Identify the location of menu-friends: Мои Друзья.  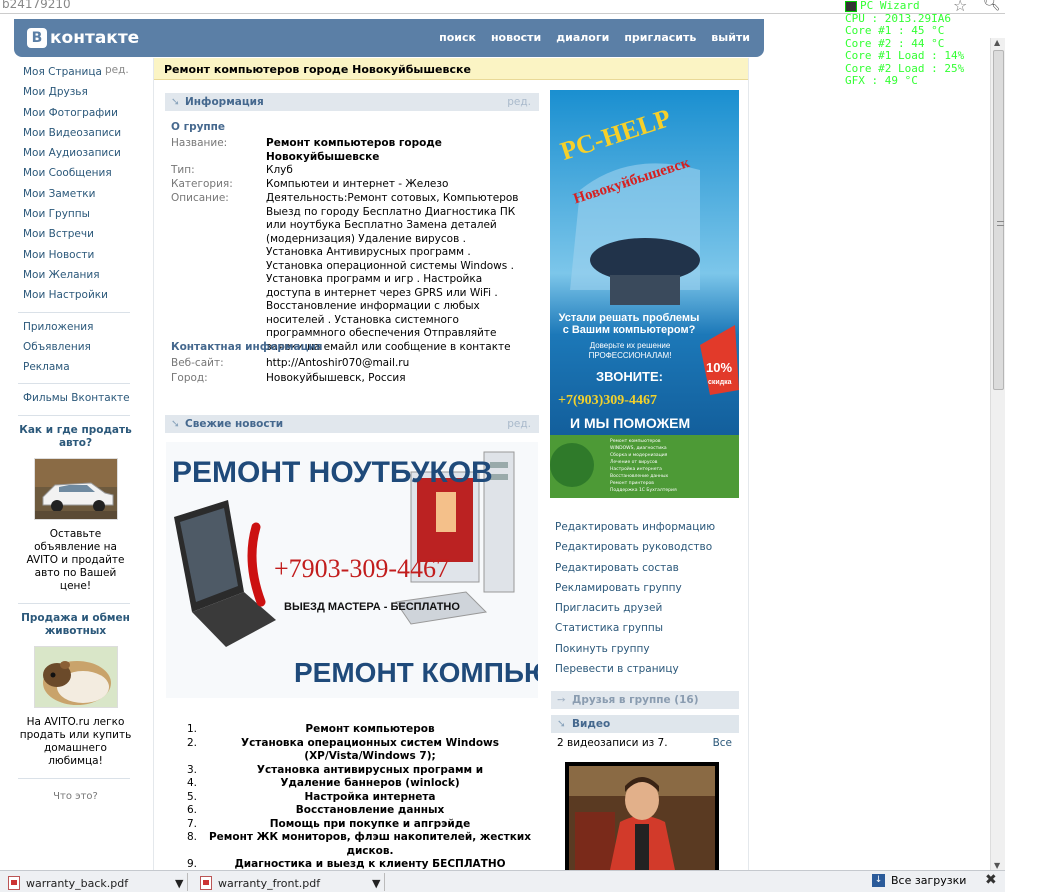
(75, 94).